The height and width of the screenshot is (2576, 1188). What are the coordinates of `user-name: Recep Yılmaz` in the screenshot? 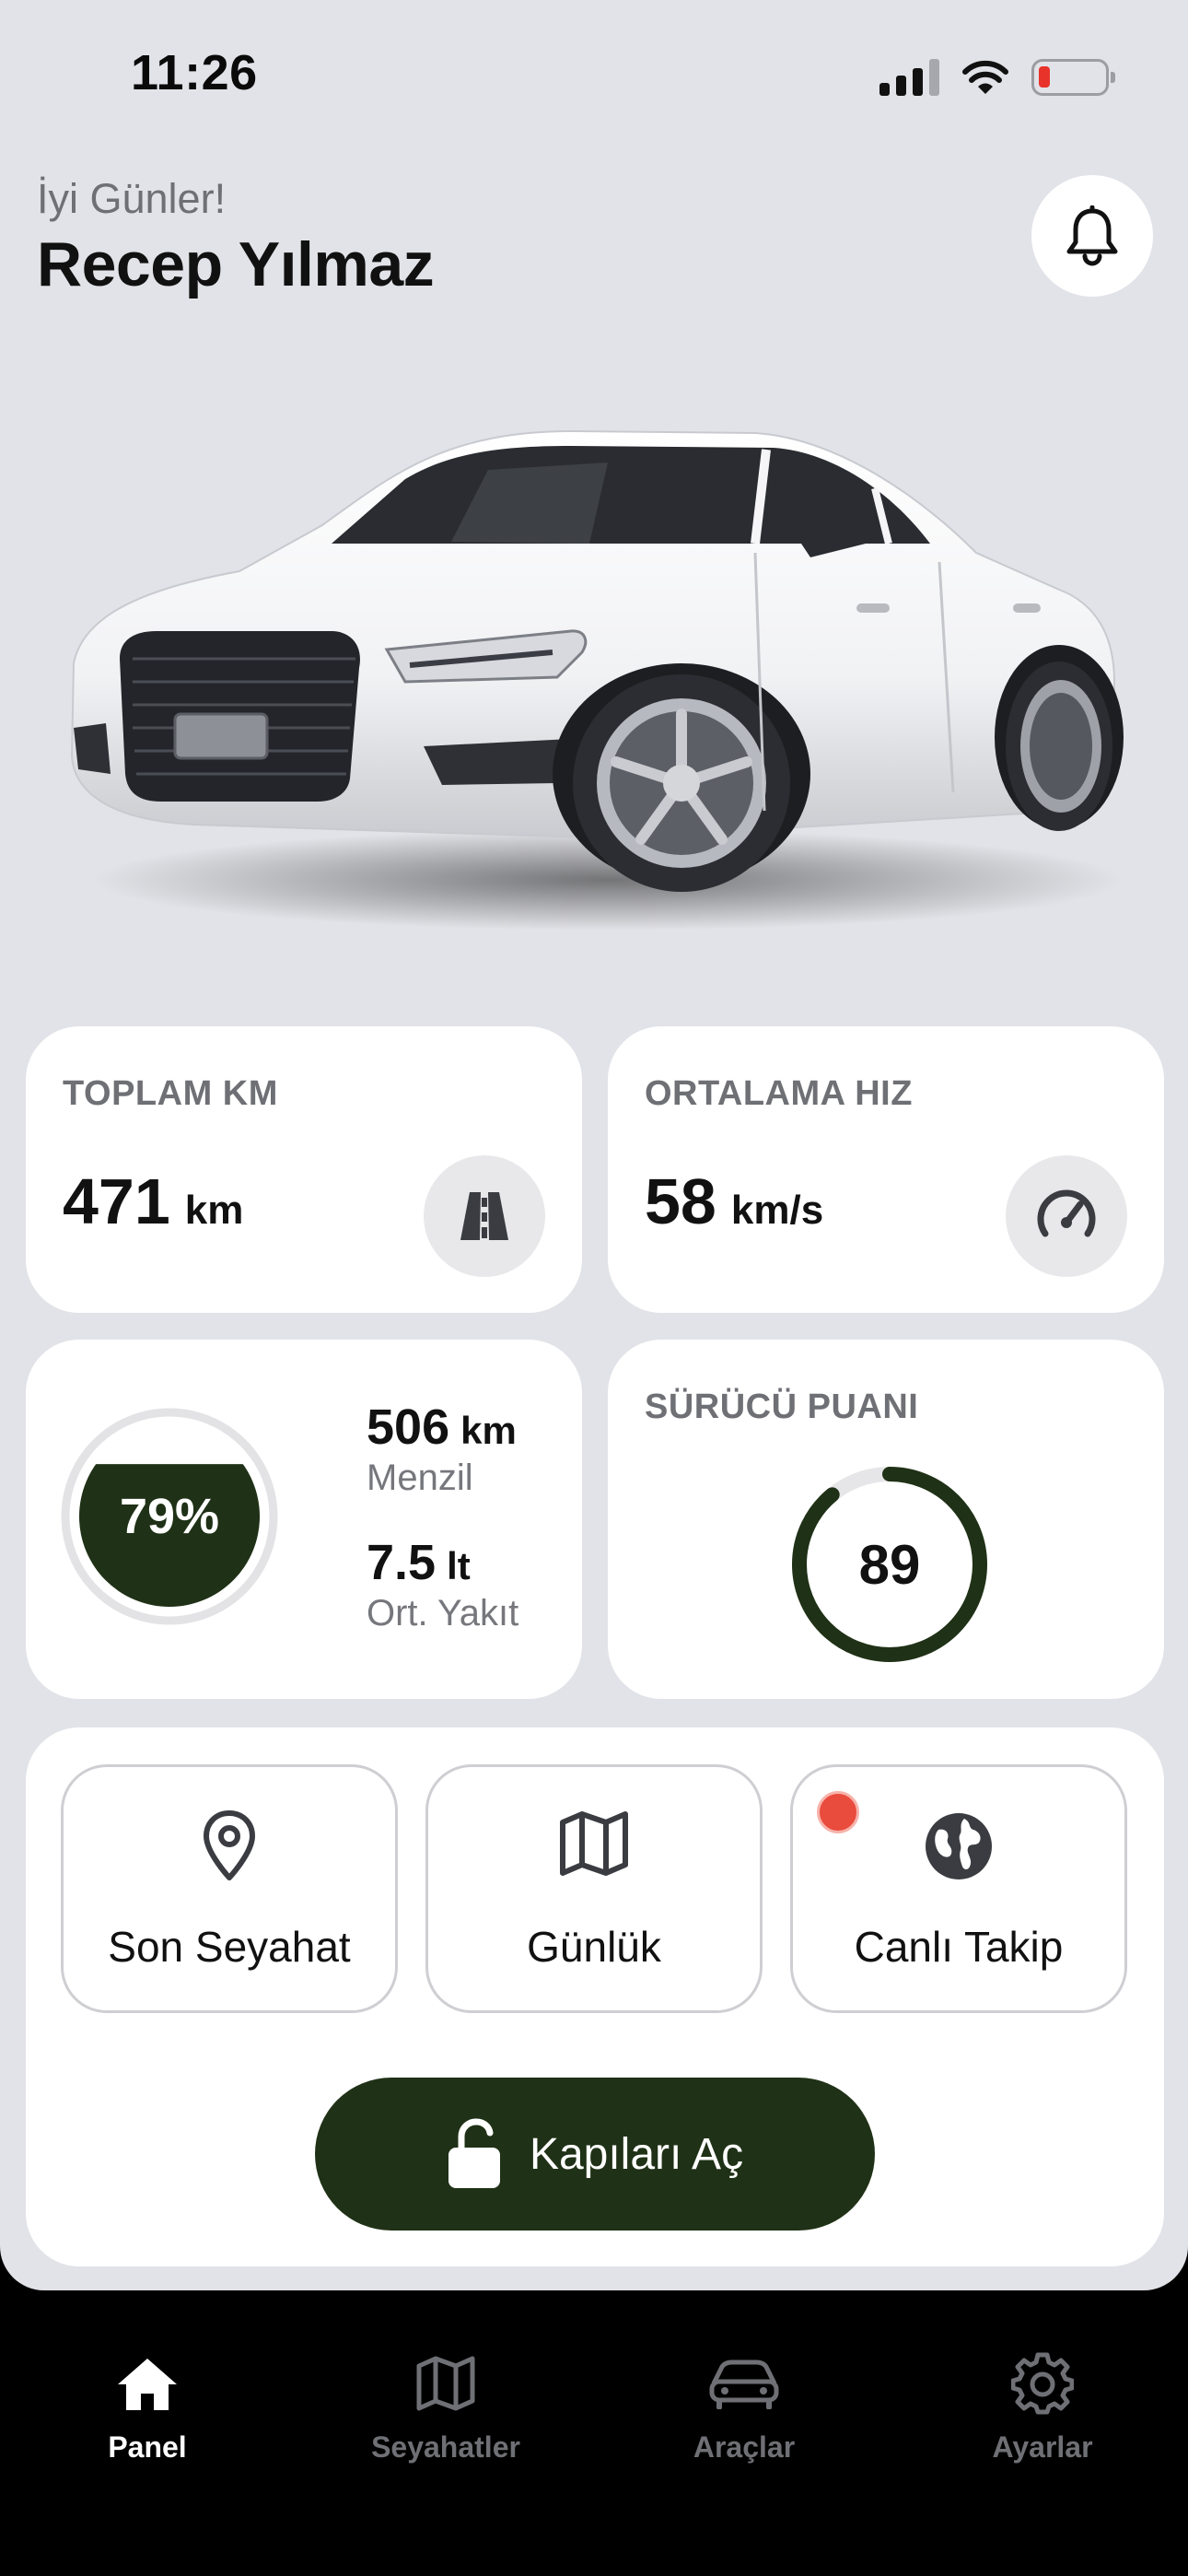 It's located at (236, 264).